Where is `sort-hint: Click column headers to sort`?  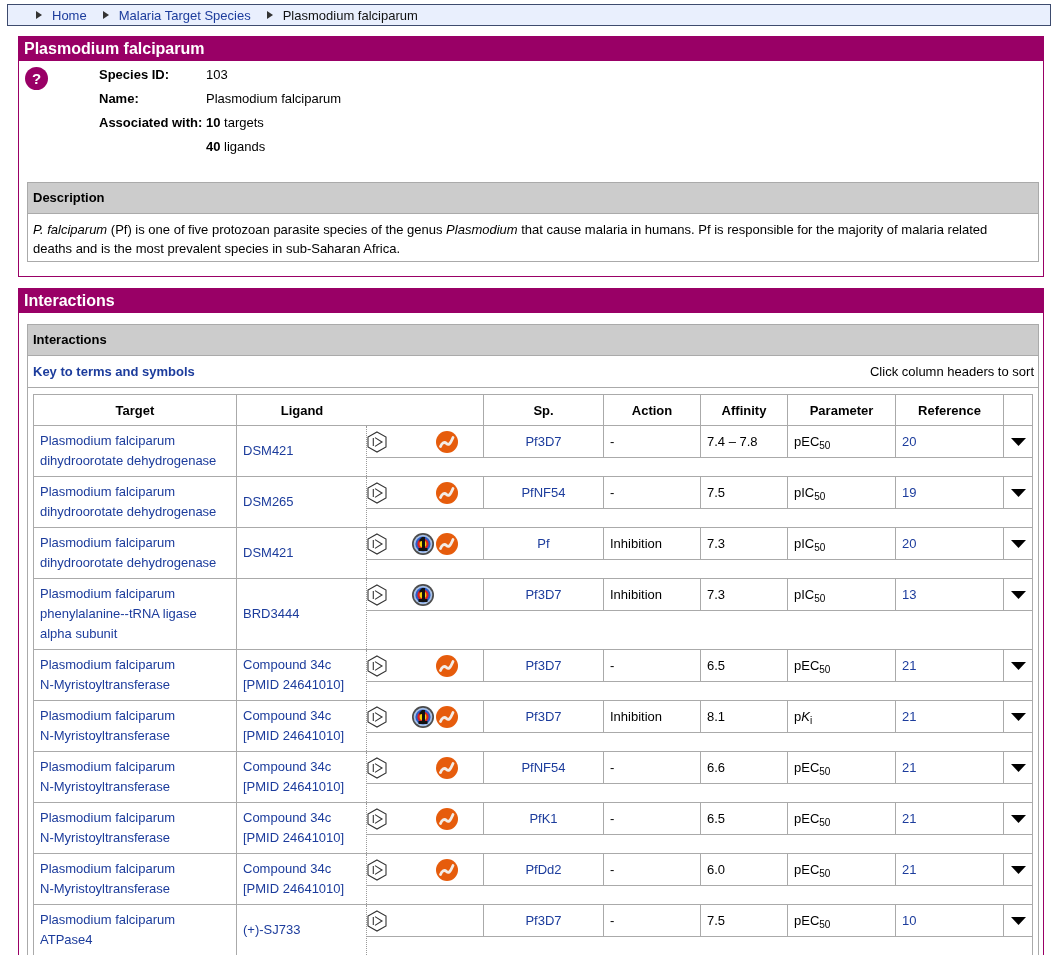
sort-hint: Click column headers to sort is located at coordinates (952, 371).